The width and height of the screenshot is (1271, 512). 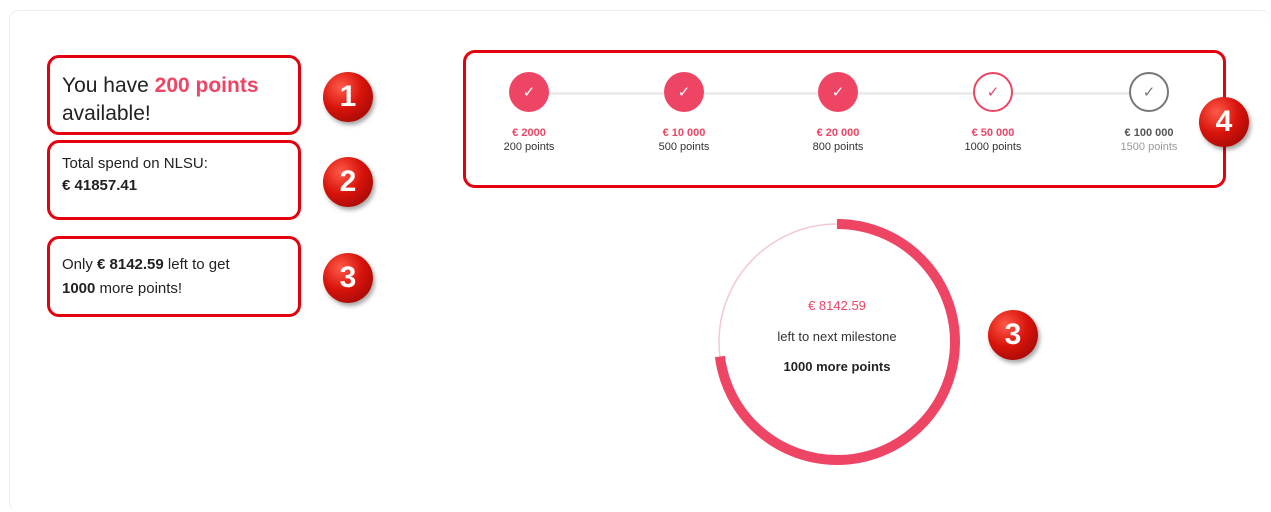 What do you see at coordinates (529, 133) in the screenshot?
I see `milestone-amount: € 2000` at bounding box center [529, 133].